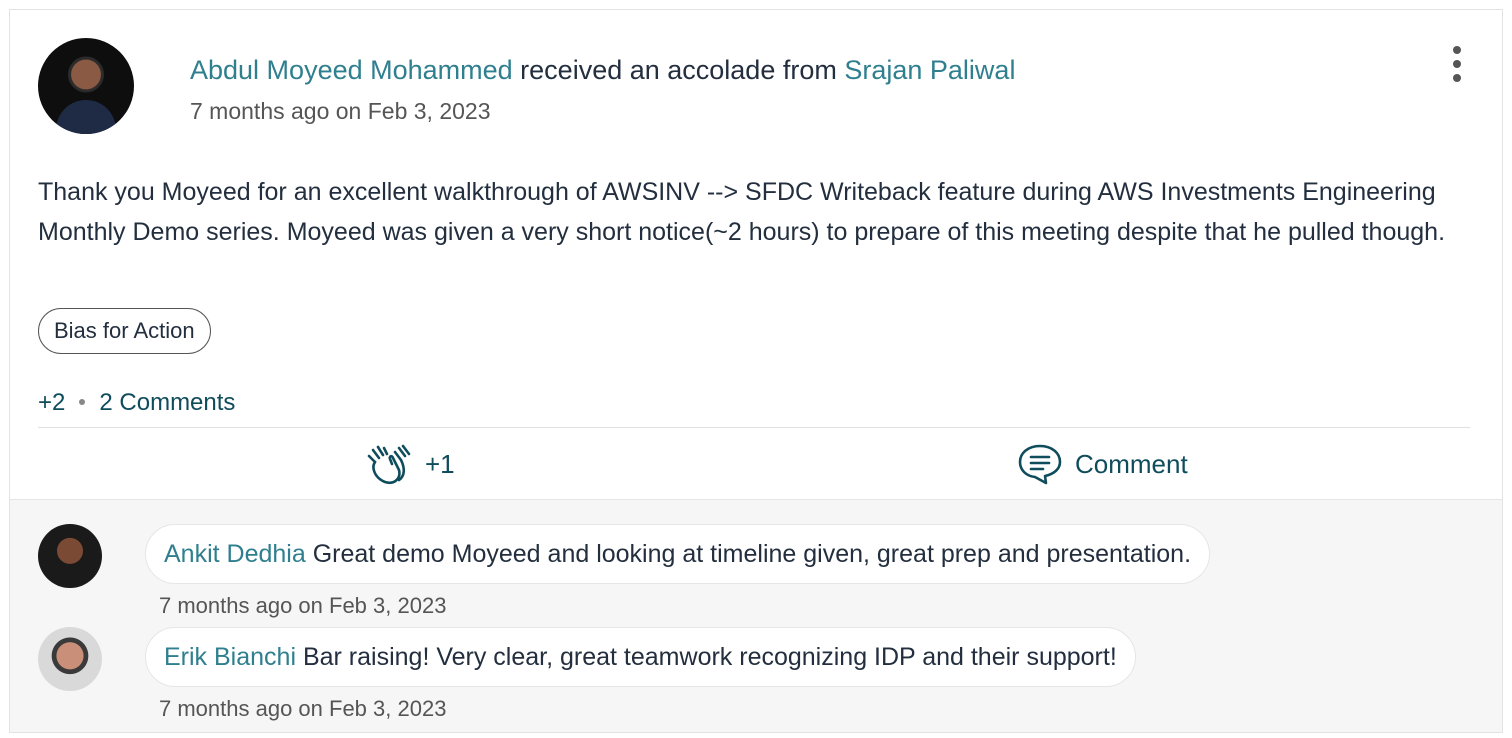 The width and height of the screenshot is (1512, 738). What do you see at coordinates (86, 86) in the screenshot?
I see `recipient-avatar` at bounding box center [86, 86].